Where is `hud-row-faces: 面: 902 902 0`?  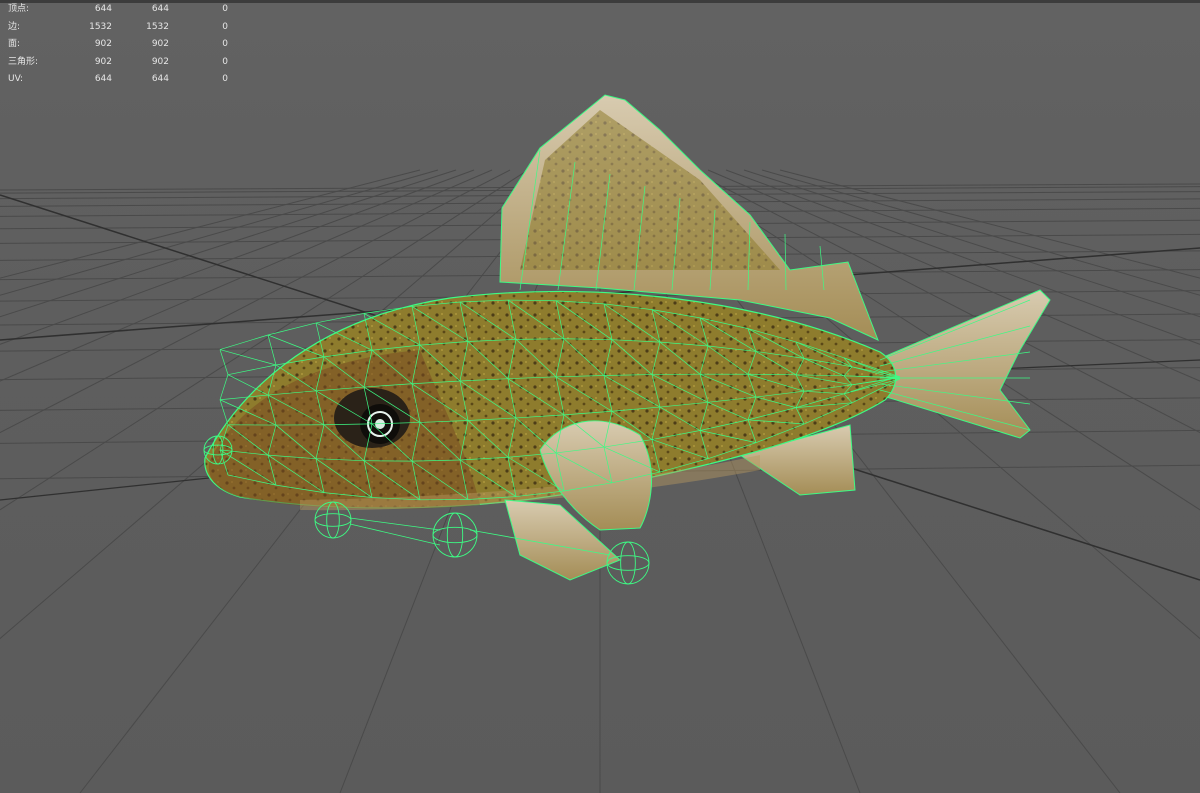
hud-row-faces: 面: 902 902 0 is located at coordinates (121, 45).